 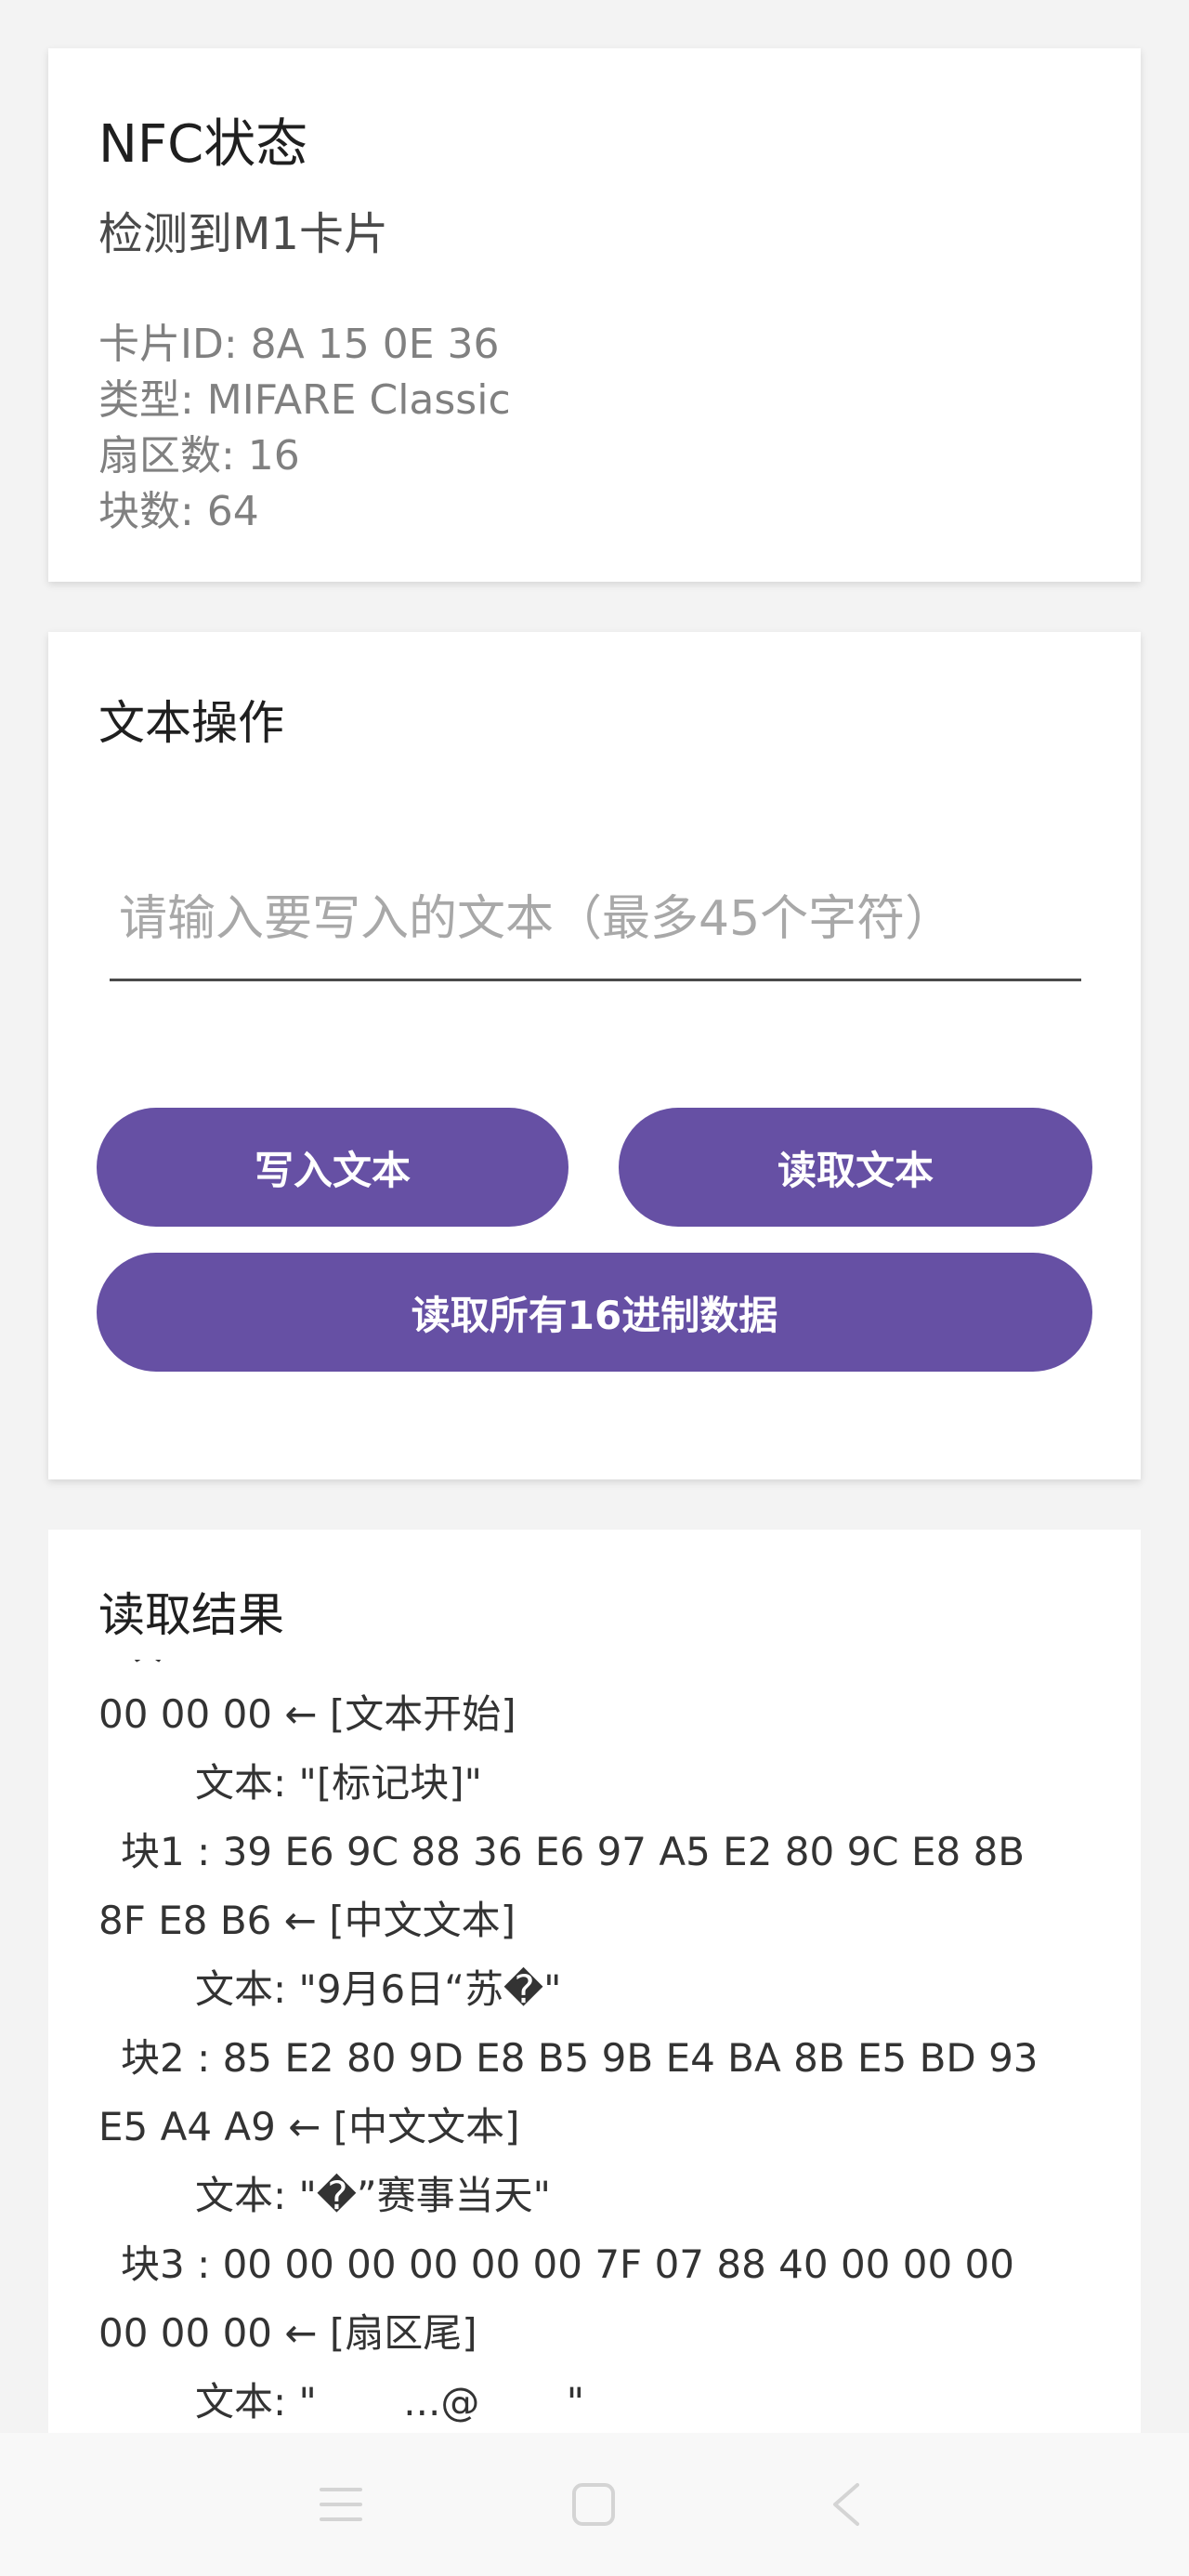 I want to click on result-line: 文本: "9月6日“苏�", so click(x=378, y=1989).